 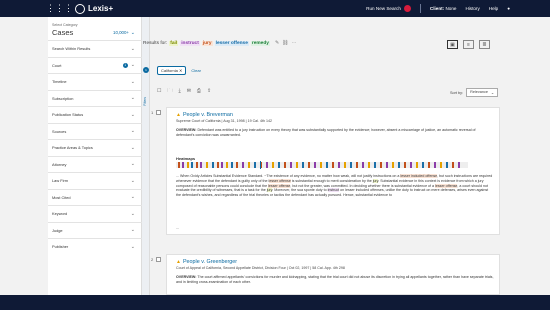 I want to click on heatmap-label: Heatmaps, so click(x=186, y=158).